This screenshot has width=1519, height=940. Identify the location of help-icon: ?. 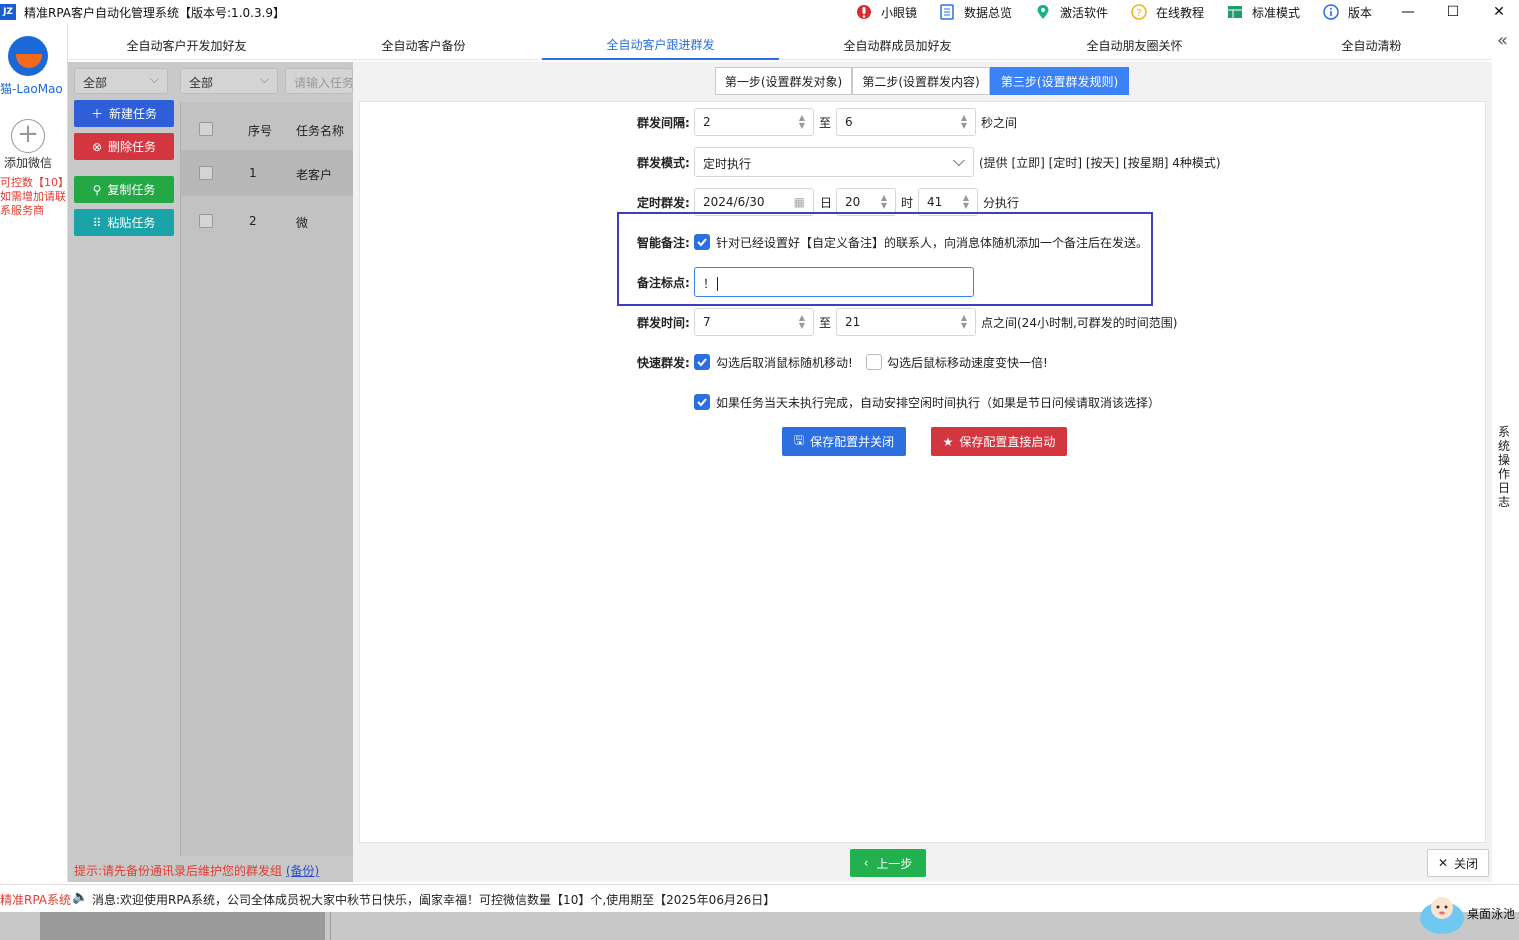
(1139, 12).